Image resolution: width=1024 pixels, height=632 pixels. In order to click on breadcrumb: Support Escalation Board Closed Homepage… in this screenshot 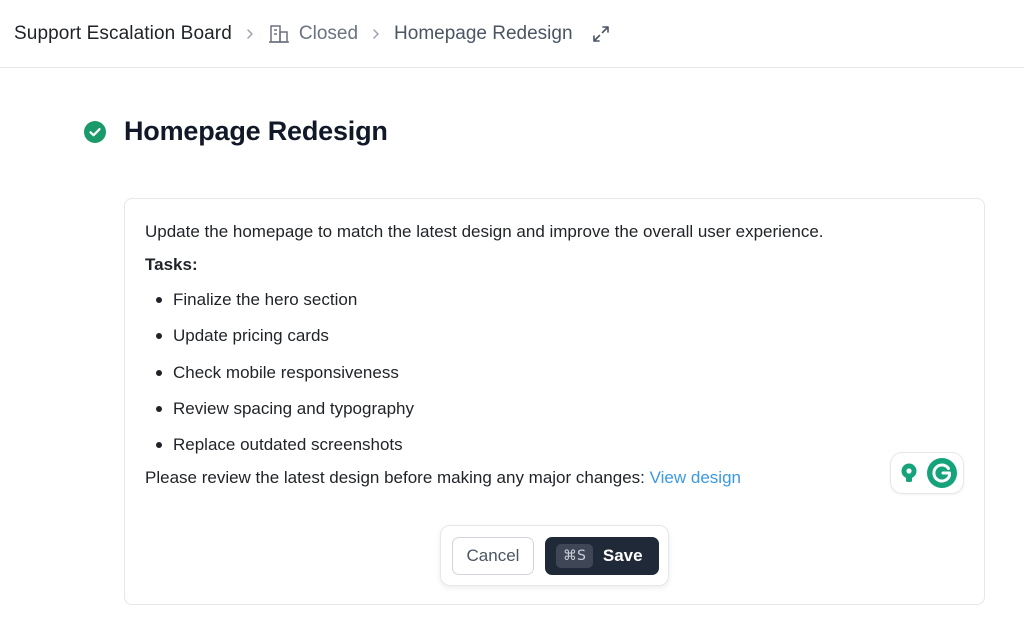, I will do `click(512, 34)`.